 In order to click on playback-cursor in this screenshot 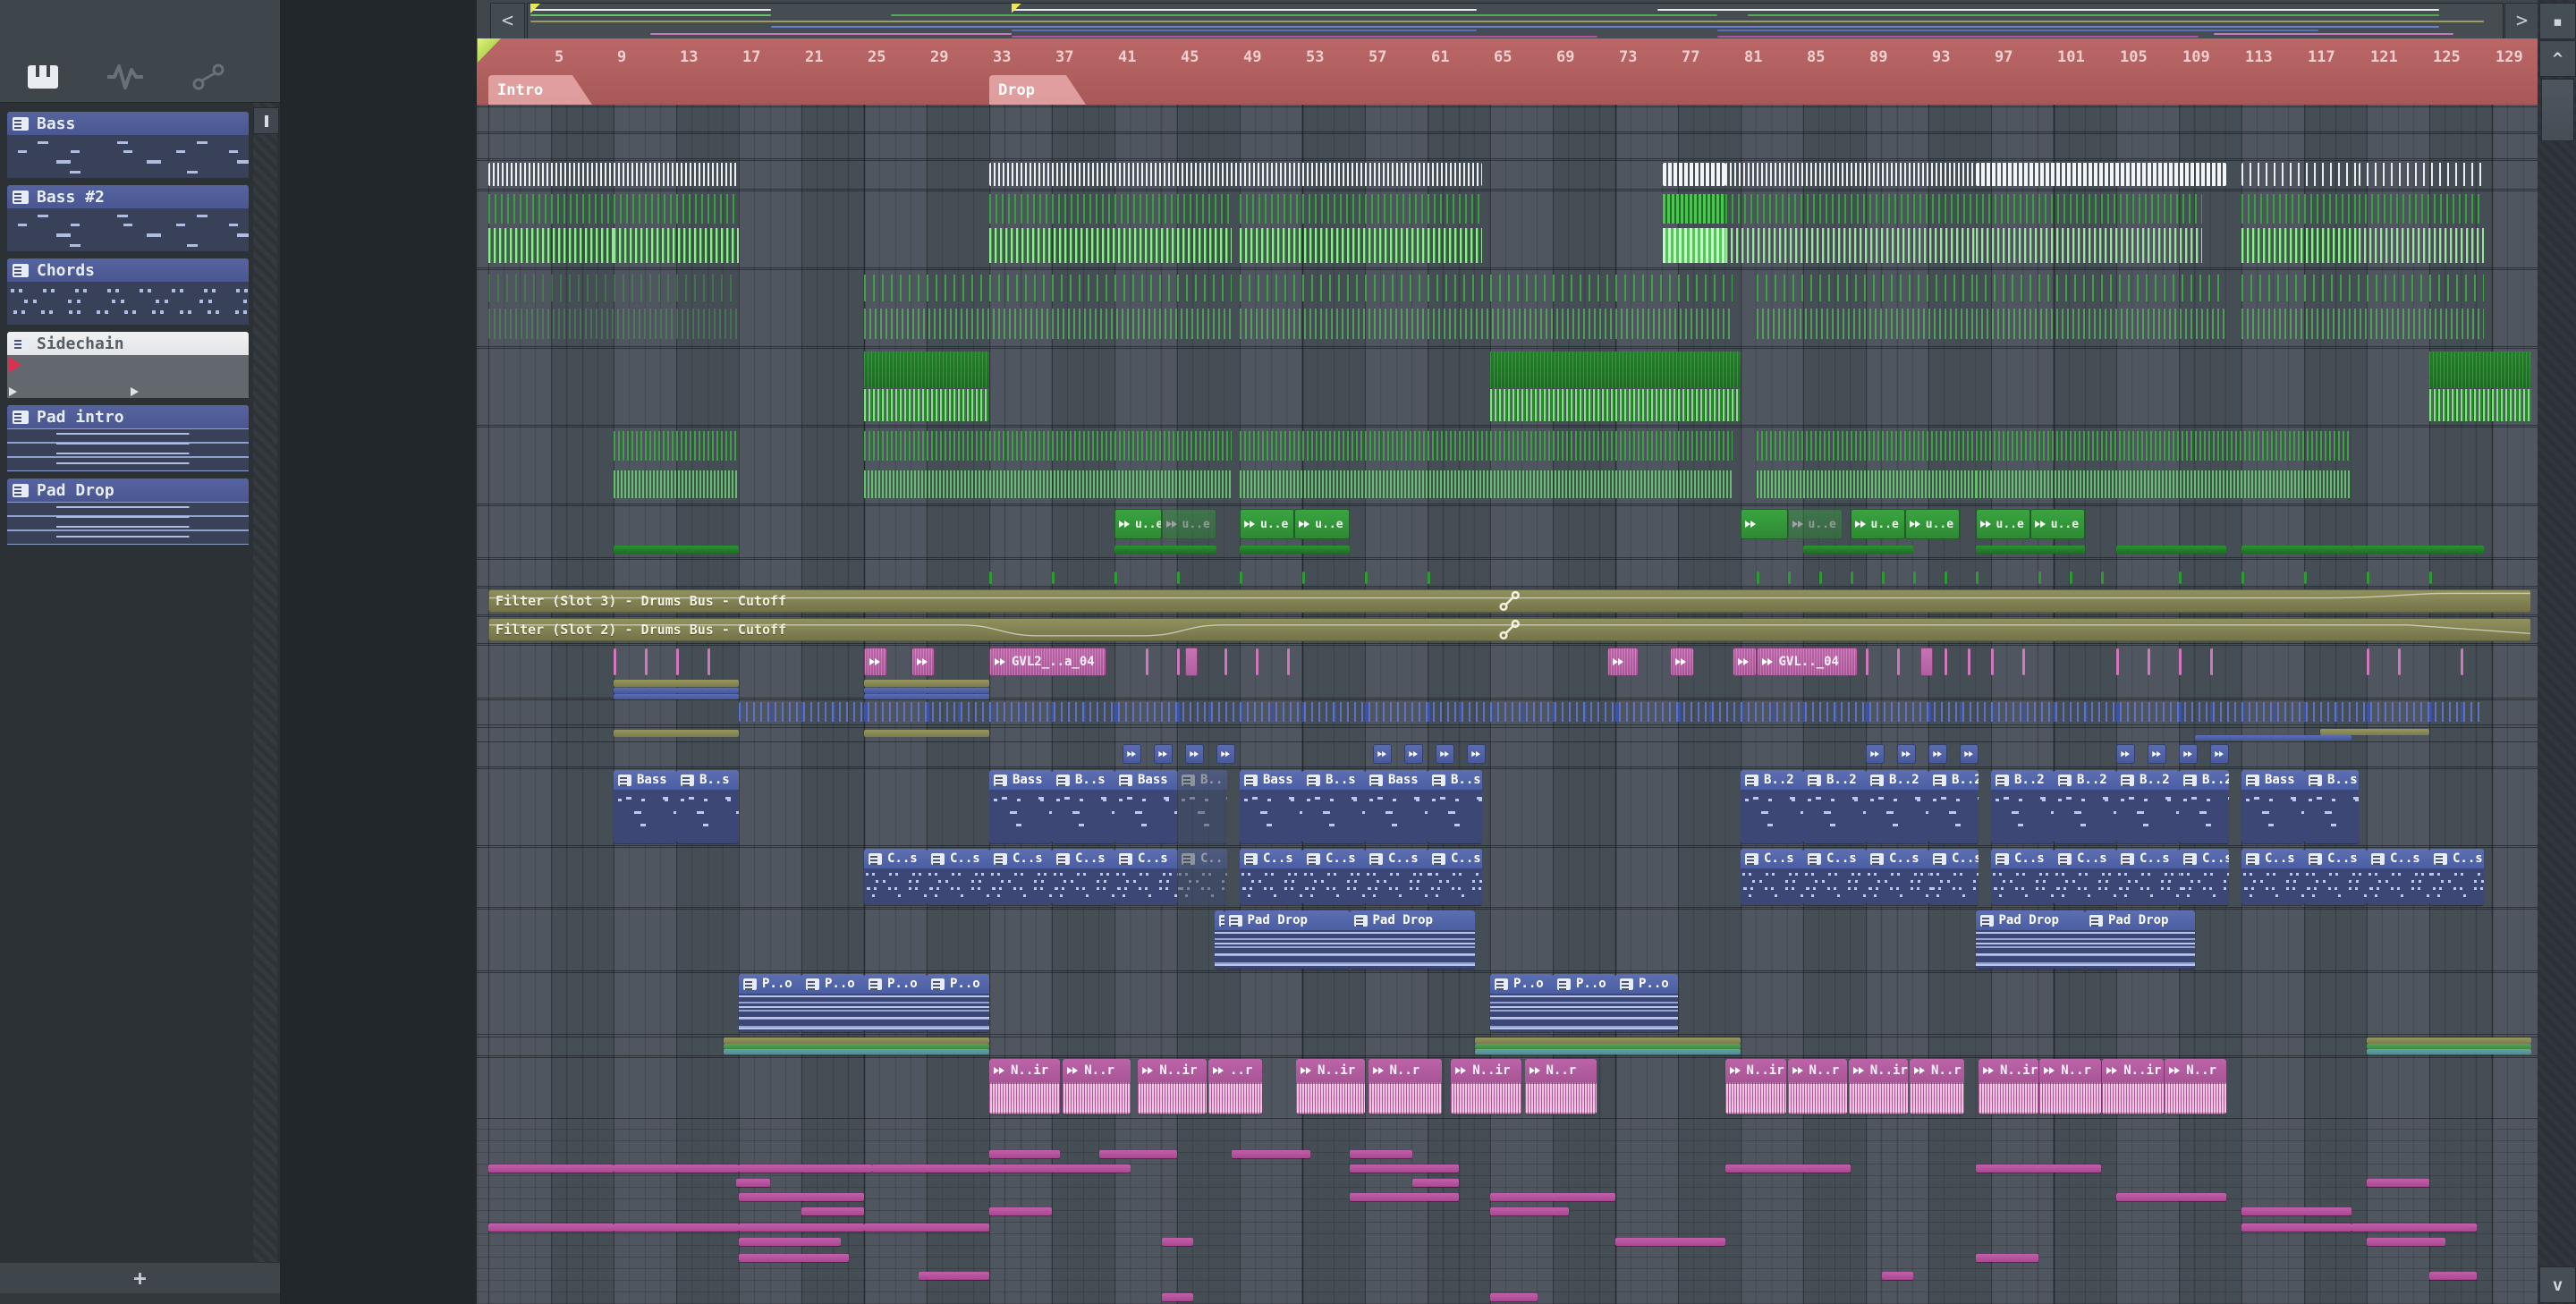, I will do `click(489, 50)`.